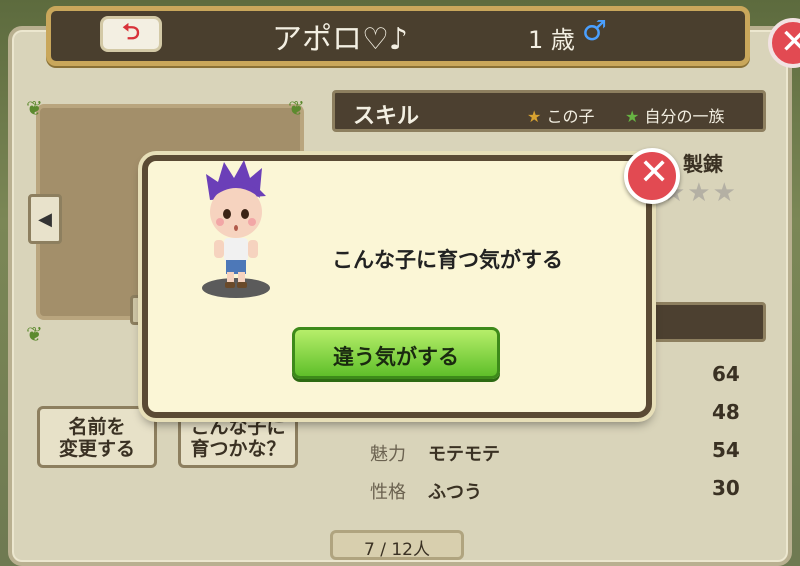 This screenshot has height=566, width=800. I want to click on stat-value: モテモテ, so click(464, 454).